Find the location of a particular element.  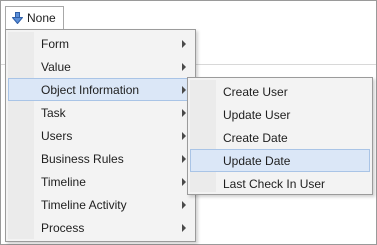

menu-item-object-information: Object Information is located at coordinates (100, 89).